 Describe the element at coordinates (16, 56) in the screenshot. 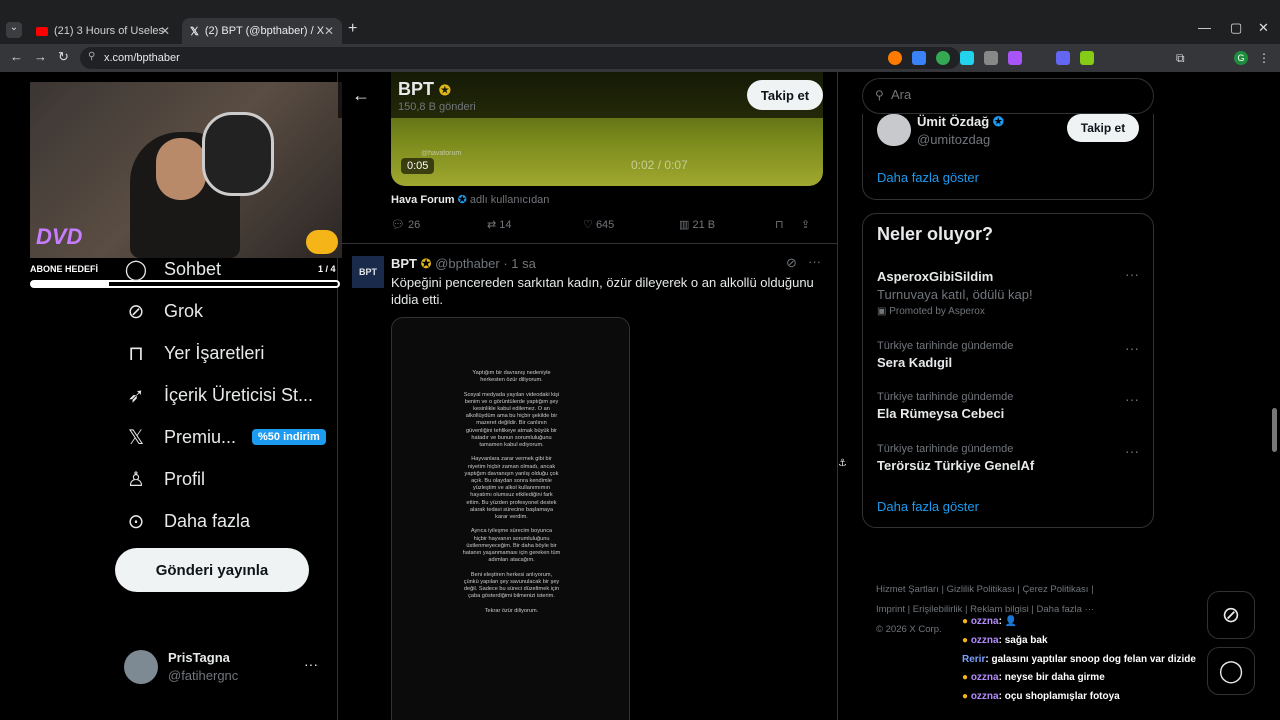

I see `back-button: ←` at that location.